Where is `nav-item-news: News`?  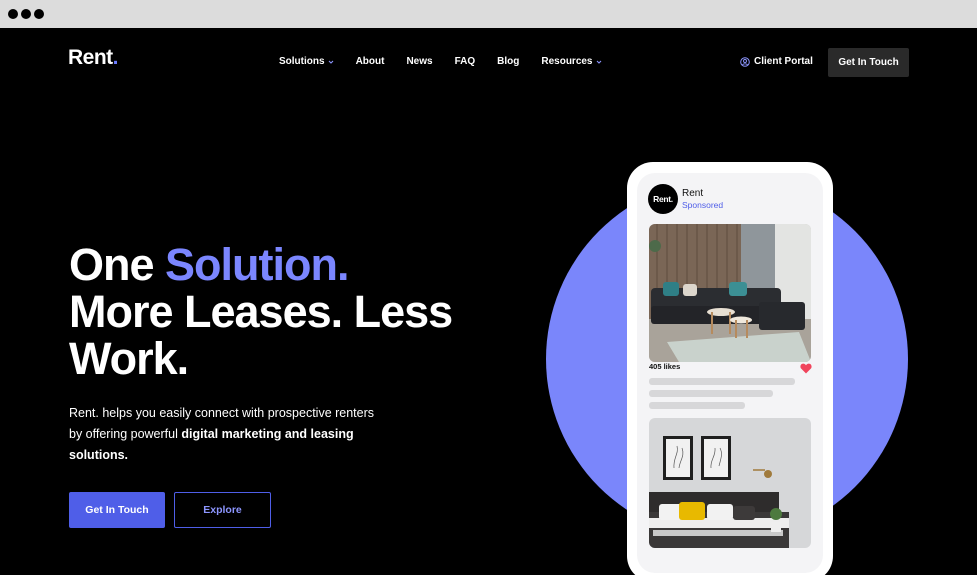 nav-item-news: News is located at coordinates (419, 61).